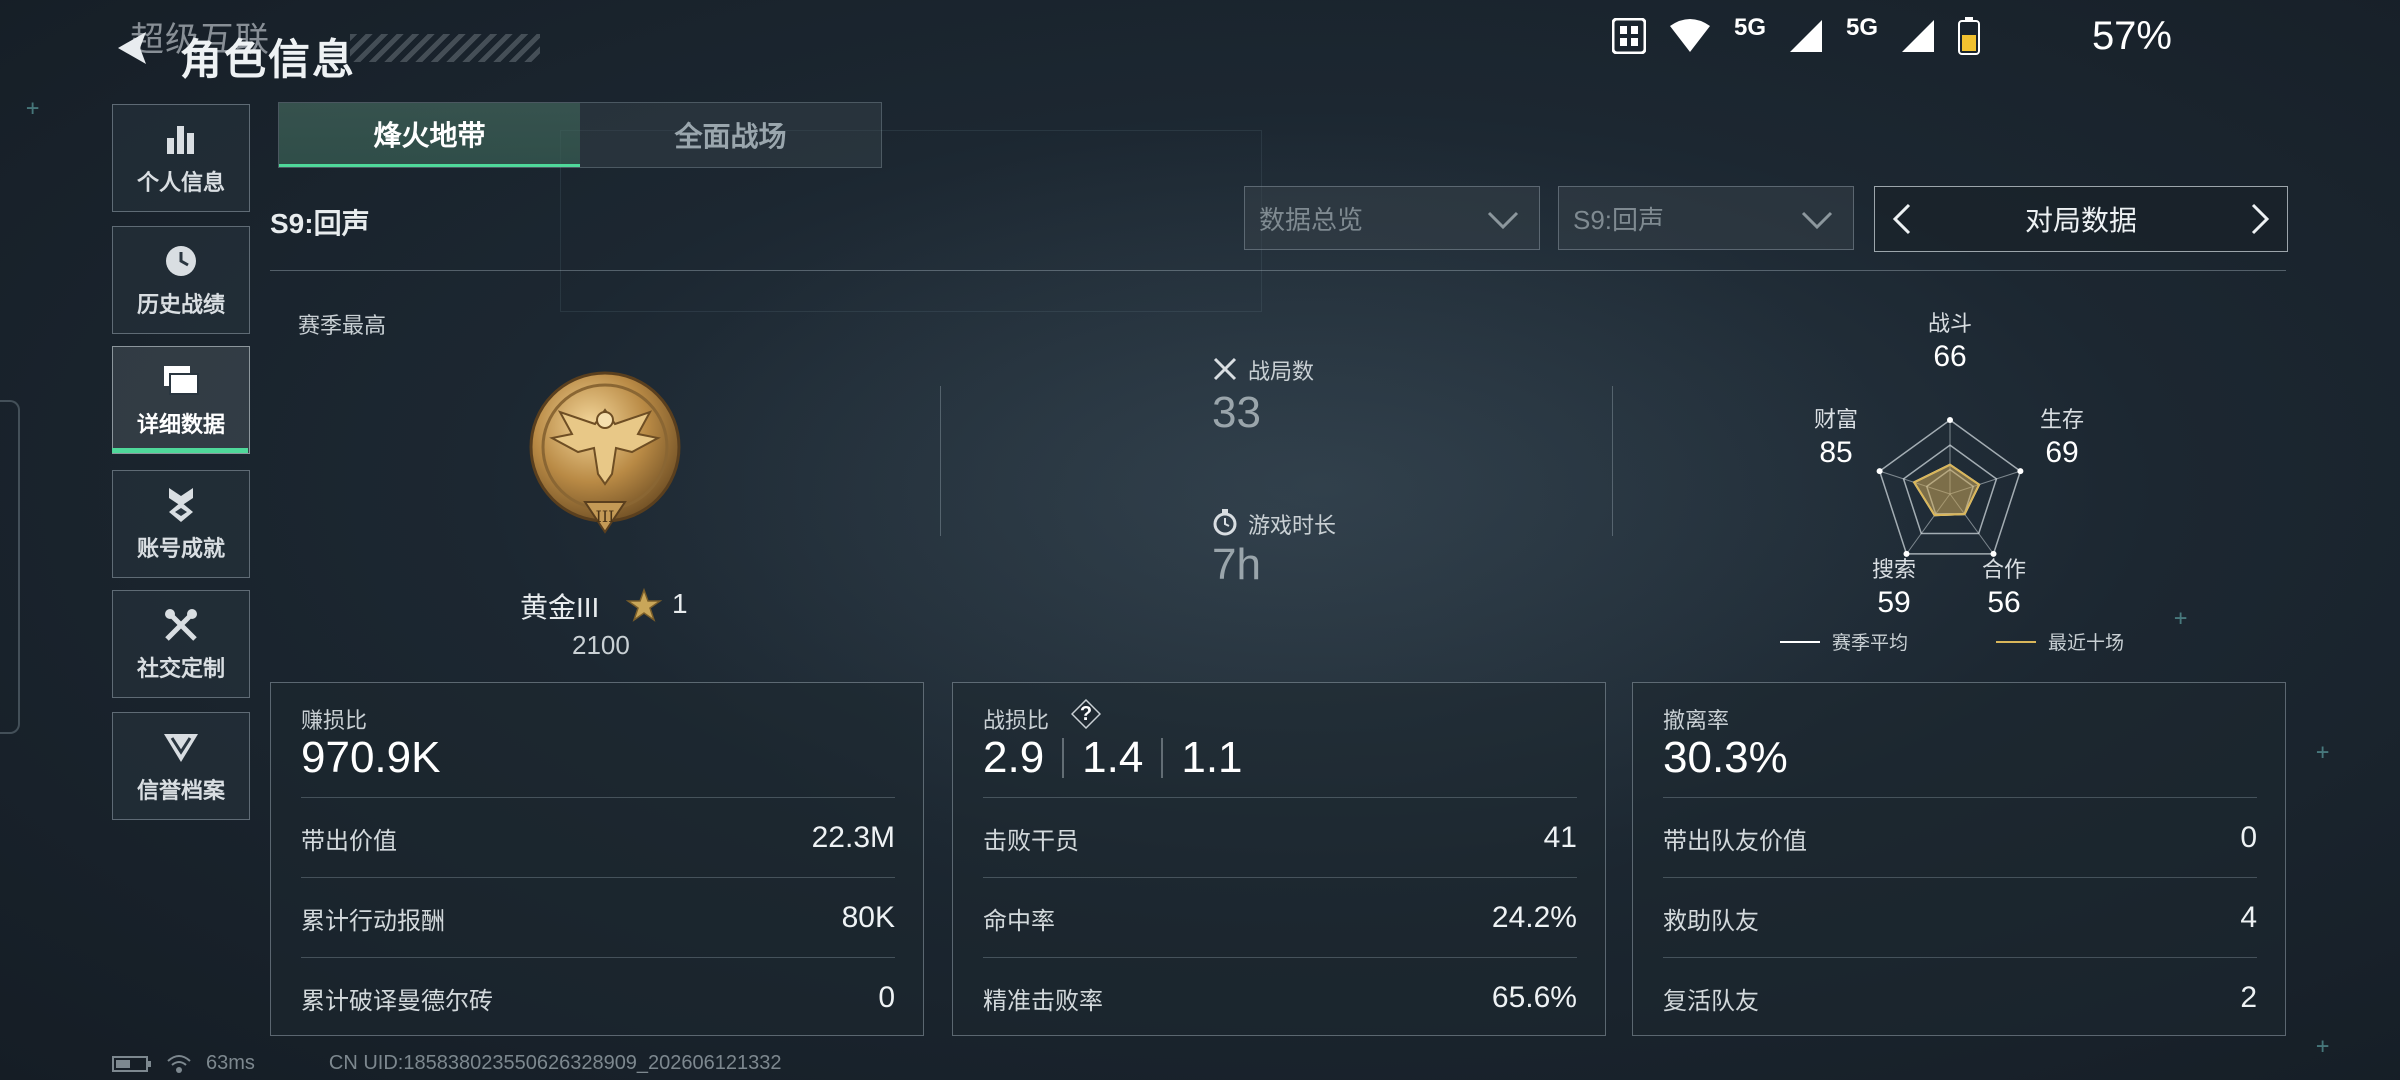 Image resolution: width=2400 pixels, height=1080 pixels. I want to click on sidebar-item-detailed-data: 详细数据, so click(181, 400).